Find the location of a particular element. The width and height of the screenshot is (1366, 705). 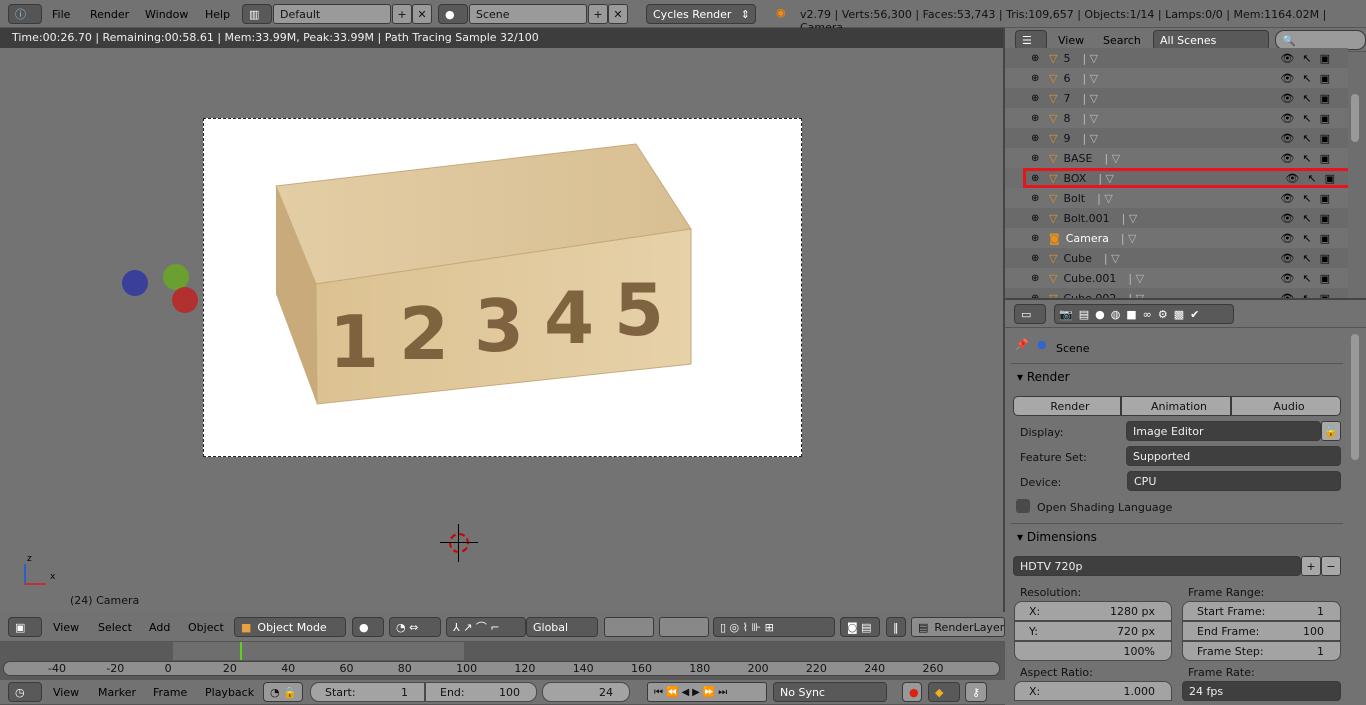

outliner-item-name: Cube is located at coordinates (1077, 258).